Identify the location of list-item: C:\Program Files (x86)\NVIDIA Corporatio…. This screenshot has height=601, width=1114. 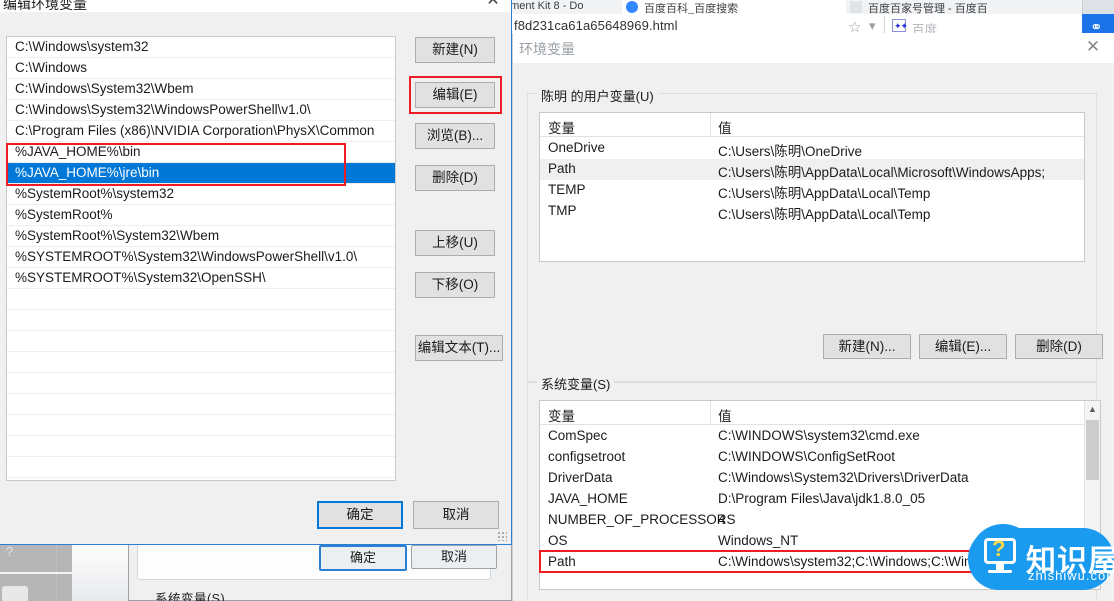
(201, 131).